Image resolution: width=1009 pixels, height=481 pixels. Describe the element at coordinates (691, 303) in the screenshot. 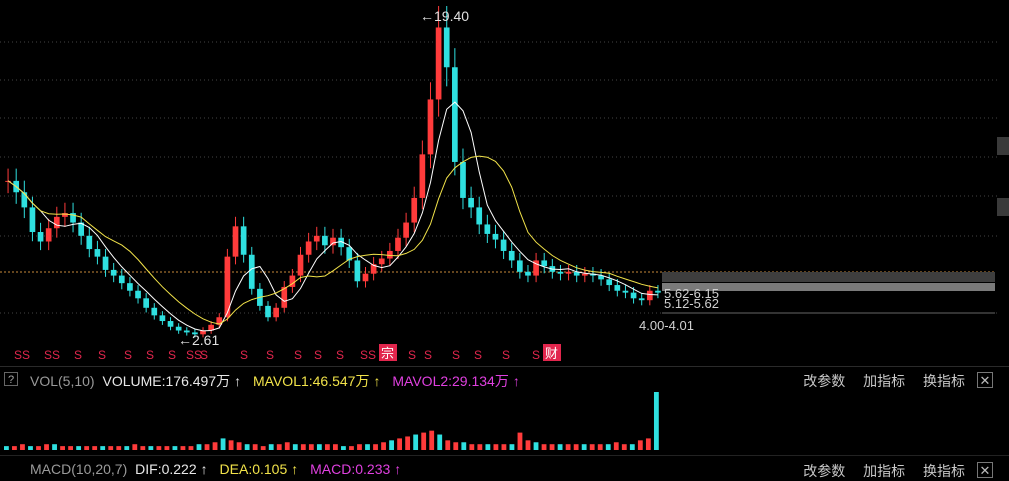

I see `price-zone-label: 5.12-5.62` at that location.